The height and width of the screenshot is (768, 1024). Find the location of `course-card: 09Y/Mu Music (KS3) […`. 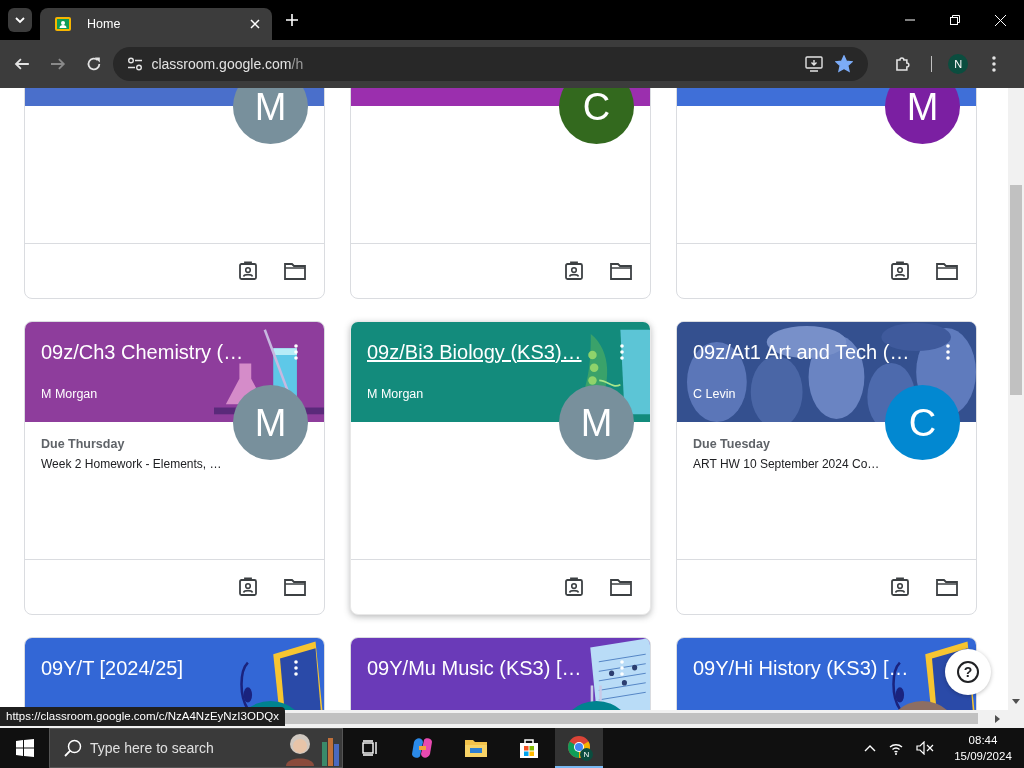

course-card: 09Y/Mu Music (KS3) [… is located at coordinates (500, 673).